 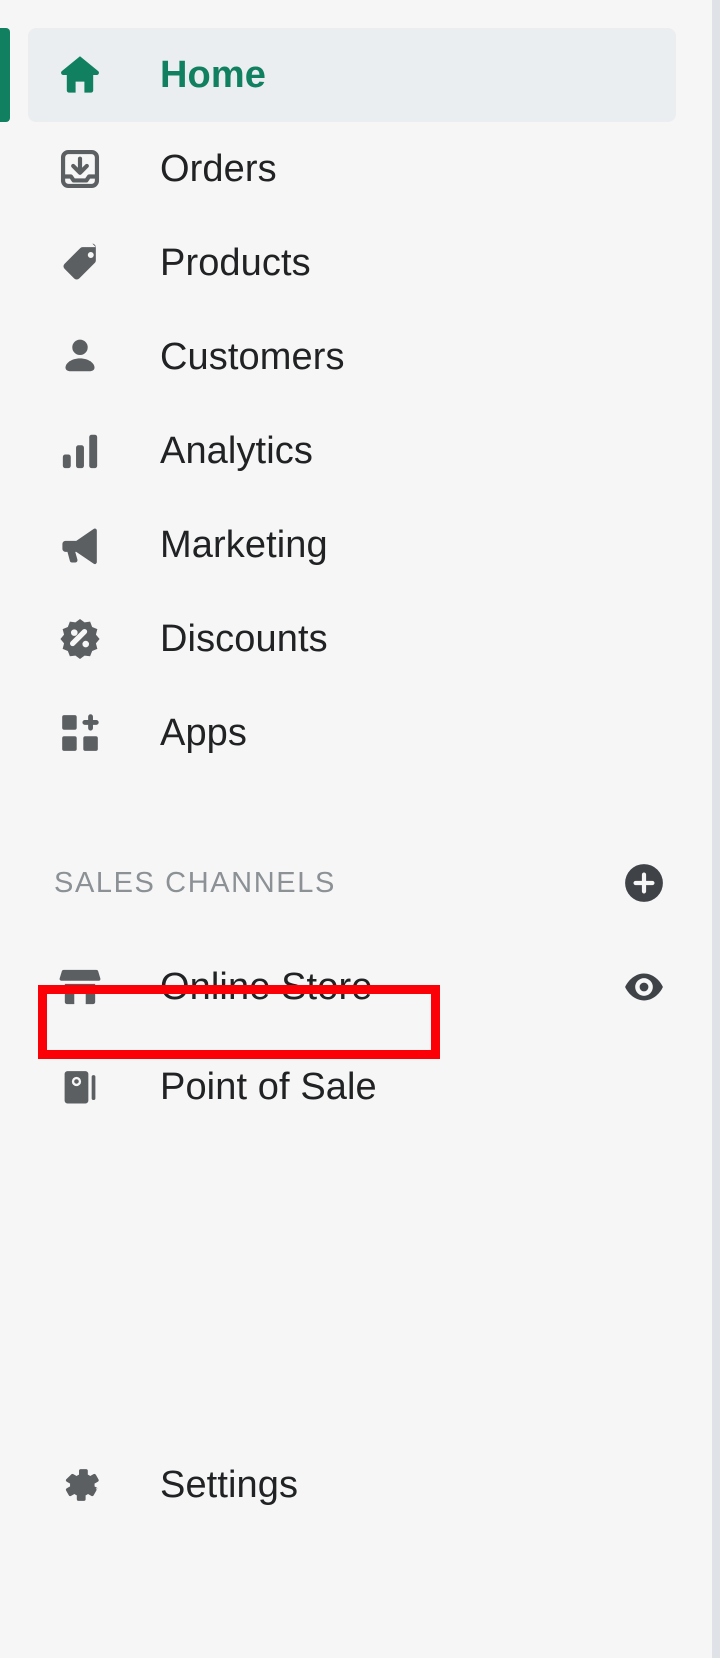 What do you see at coordinates (266, 987) in the screenshot?
I see `sales-channel-label: Online Store` at bounding box center [266, 987].